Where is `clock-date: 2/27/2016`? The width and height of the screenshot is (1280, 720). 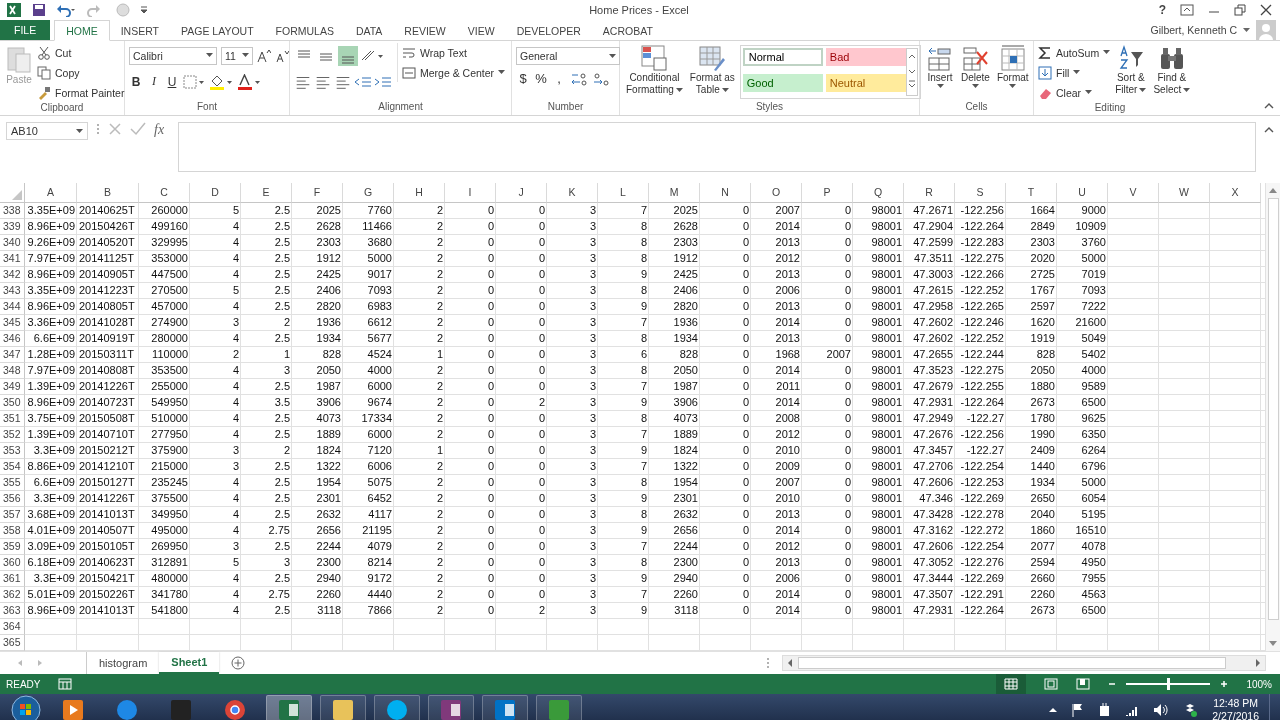 clock-date: 2/27/2016 is located at coordinates (1235, 714).